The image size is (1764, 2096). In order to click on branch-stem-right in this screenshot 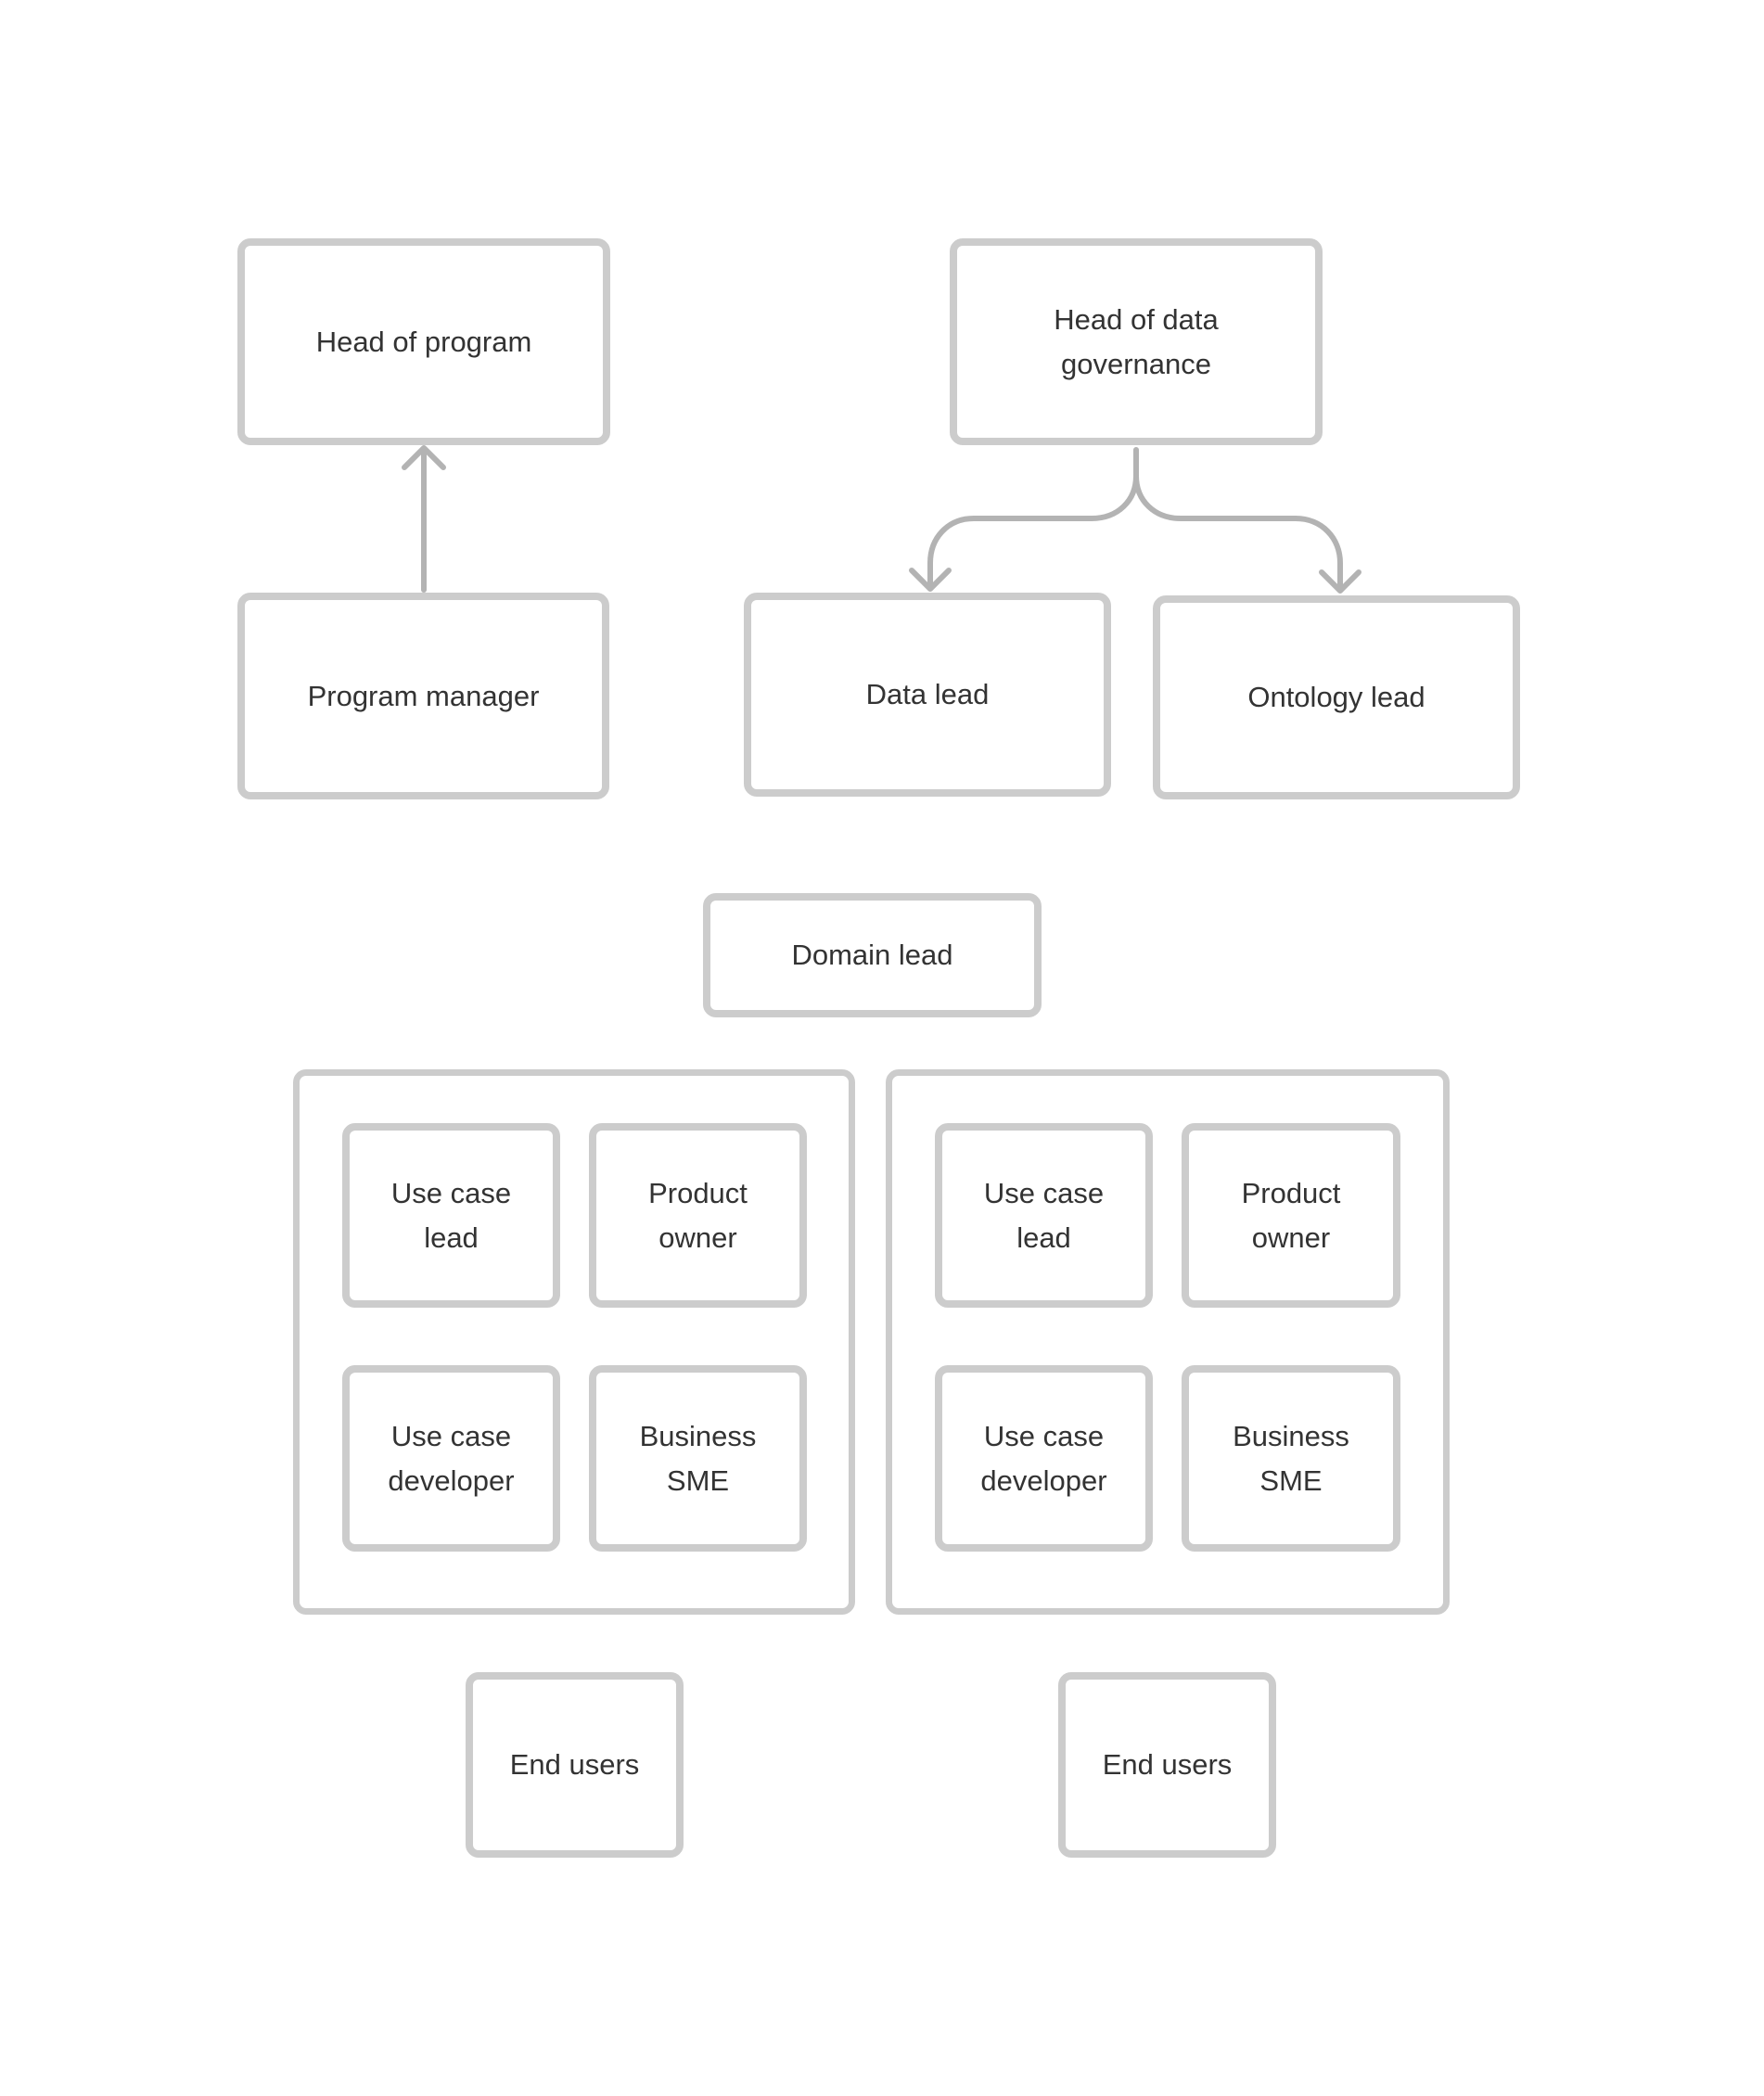, I will do `click(1238, 533)`.